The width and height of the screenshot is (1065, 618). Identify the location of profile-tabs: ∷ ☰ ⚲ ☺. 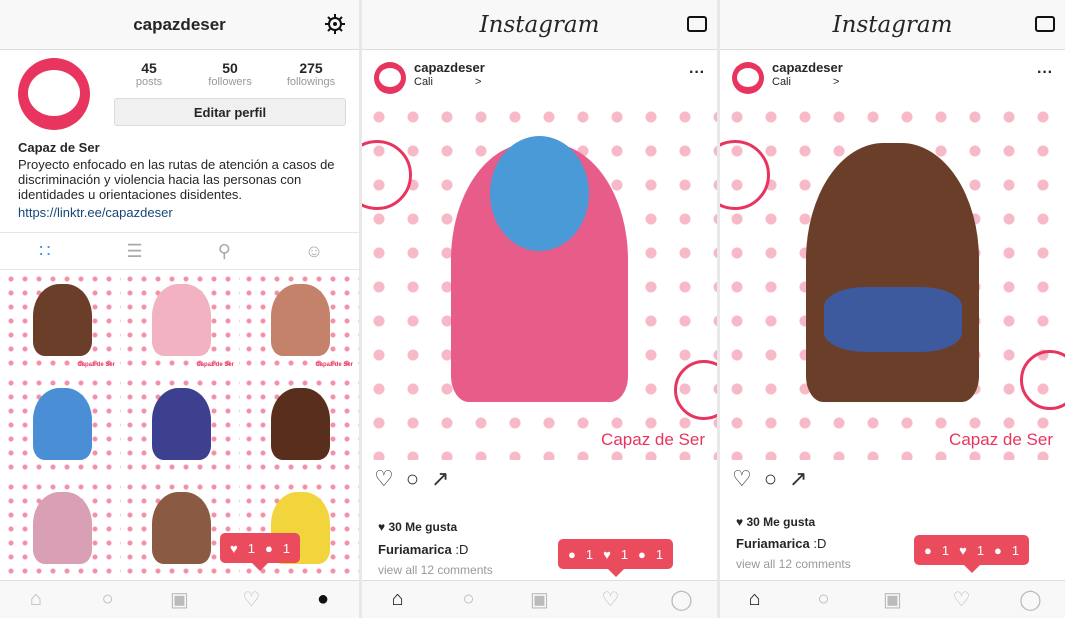
(179, 251).